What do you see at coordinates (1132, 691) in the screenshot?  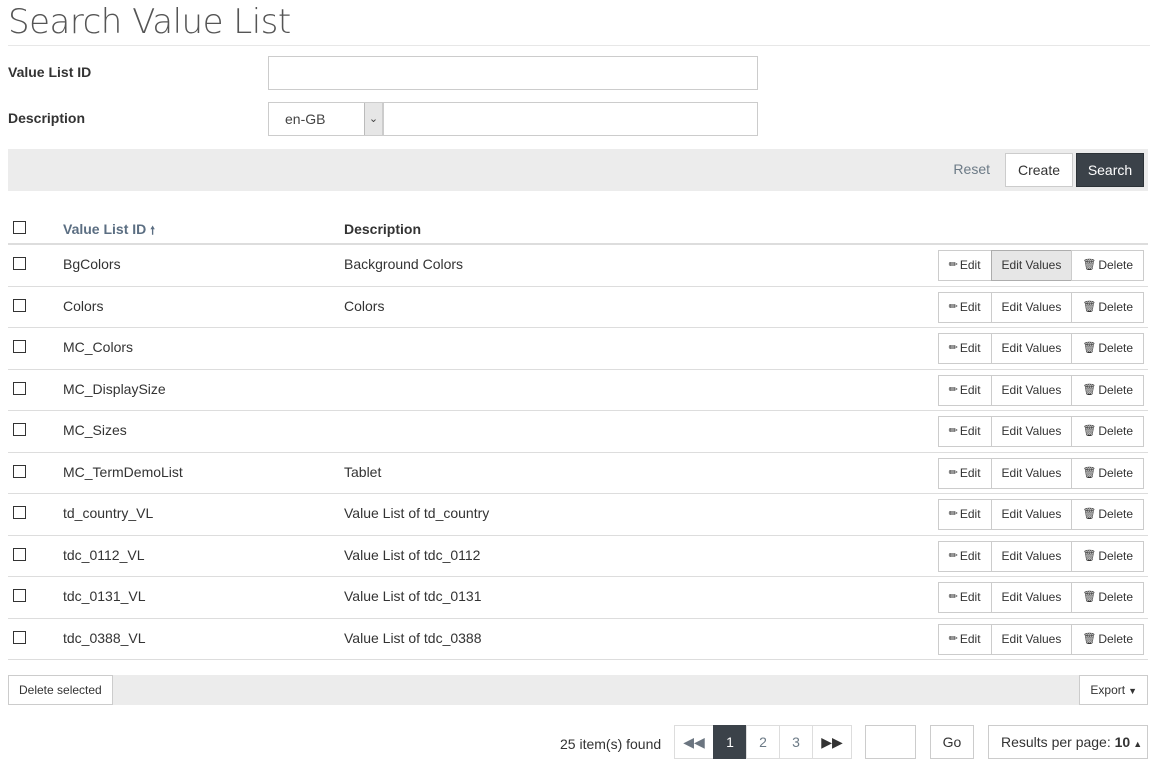 I see `caret-down-icon: ▼` at bounding box center [1132, 691].